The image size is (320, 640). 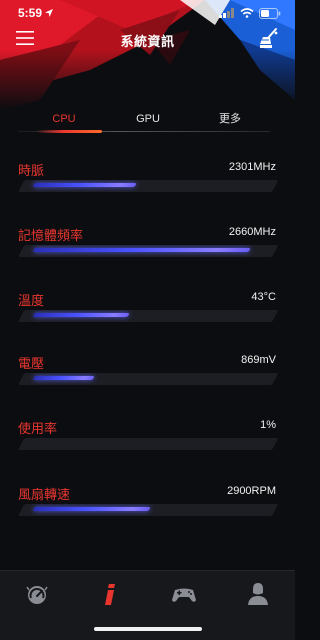 I want to click on nav-item-account, so click(x=258, y=594).